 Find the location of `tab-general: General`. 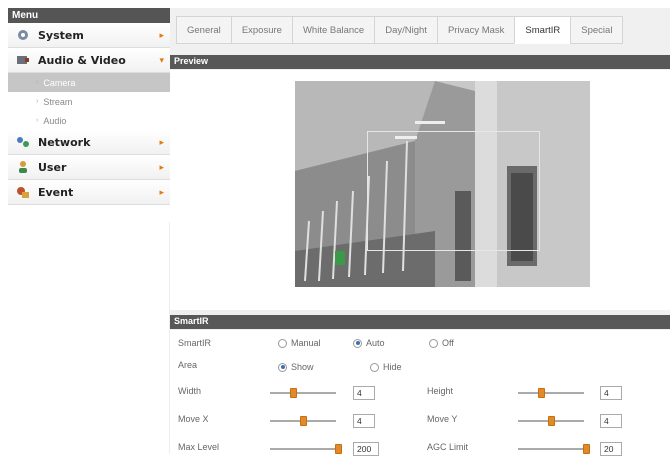

tab-general: General is located at coordinates (203, 30).